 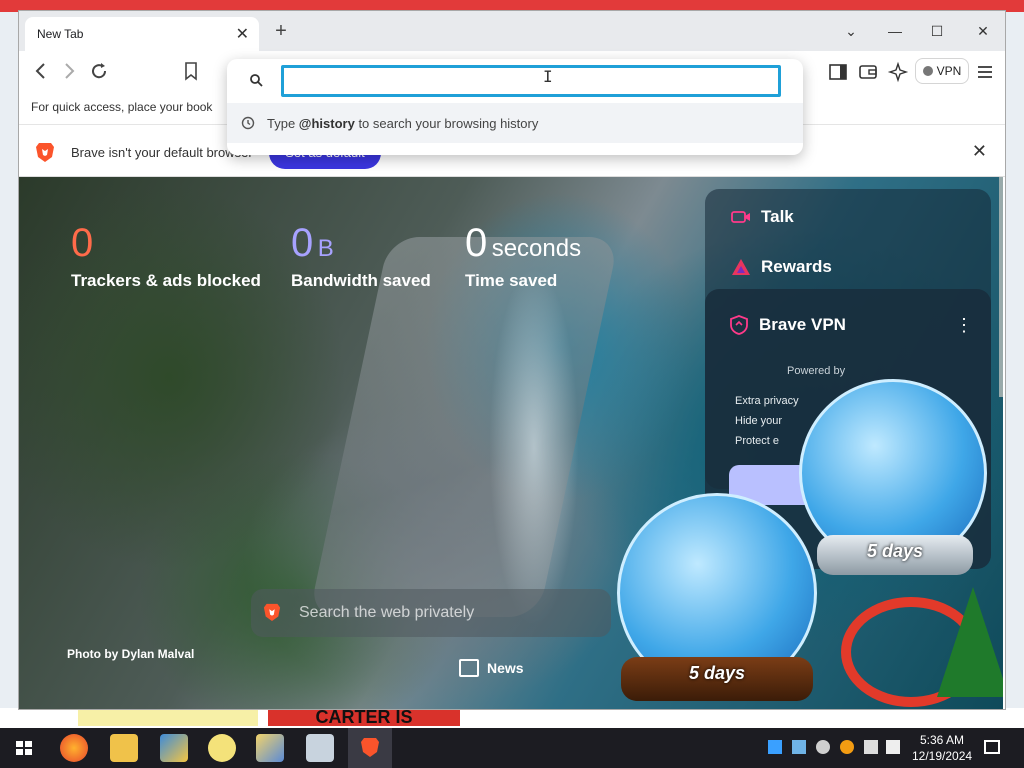 I want to click on news-icon, so click(x=469, y=668).